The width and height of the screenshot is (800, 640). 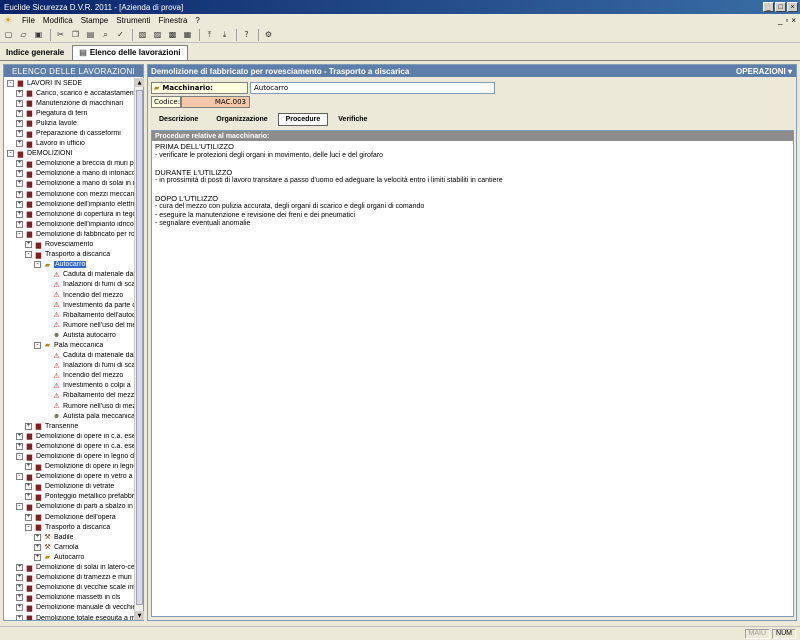 What do you see at coordinates (90, 34) in the screenshot?
I see `paste-icon: ▤` at bounding box center [90, 34].